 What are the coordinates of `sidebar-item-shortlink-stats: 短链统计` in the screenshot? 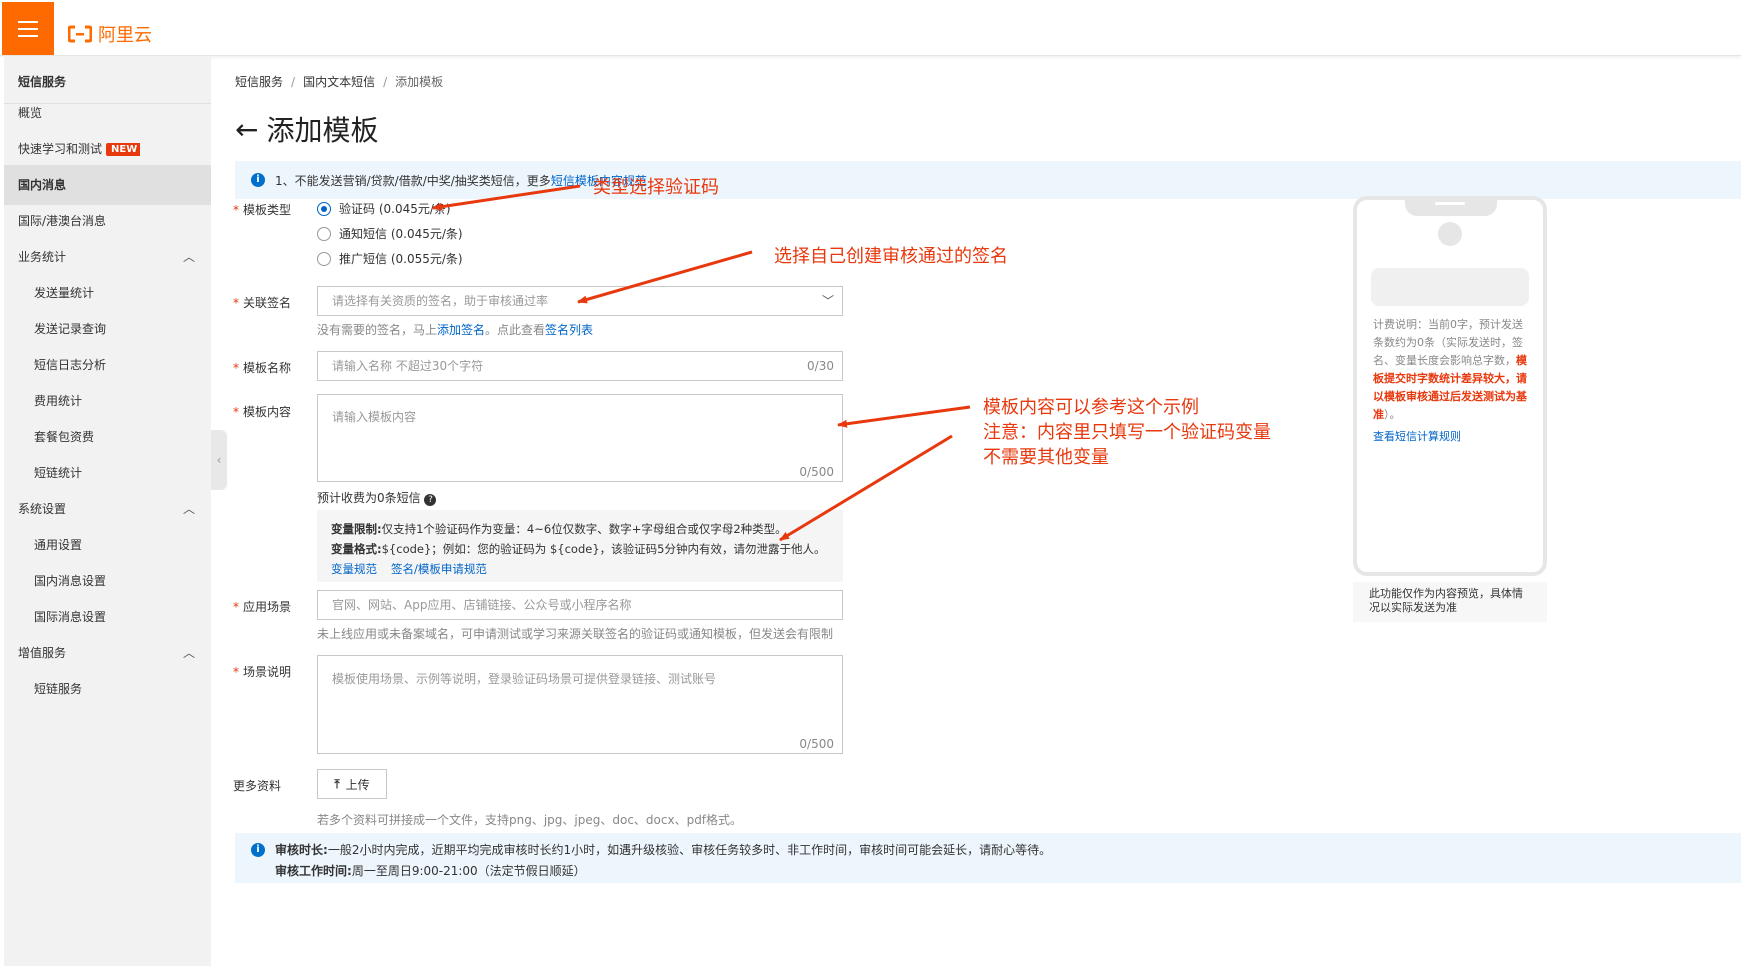 It's located at (107, 473).